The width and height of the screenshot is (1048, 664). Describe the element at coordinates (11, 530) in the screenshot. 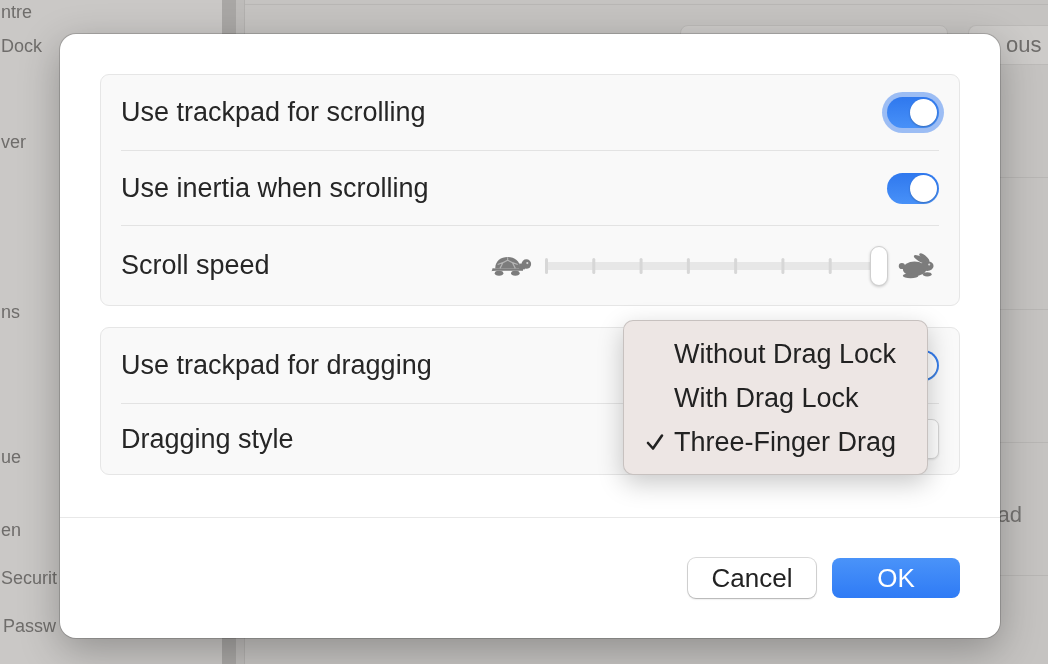

I see `sidebar-item: en` at that location.